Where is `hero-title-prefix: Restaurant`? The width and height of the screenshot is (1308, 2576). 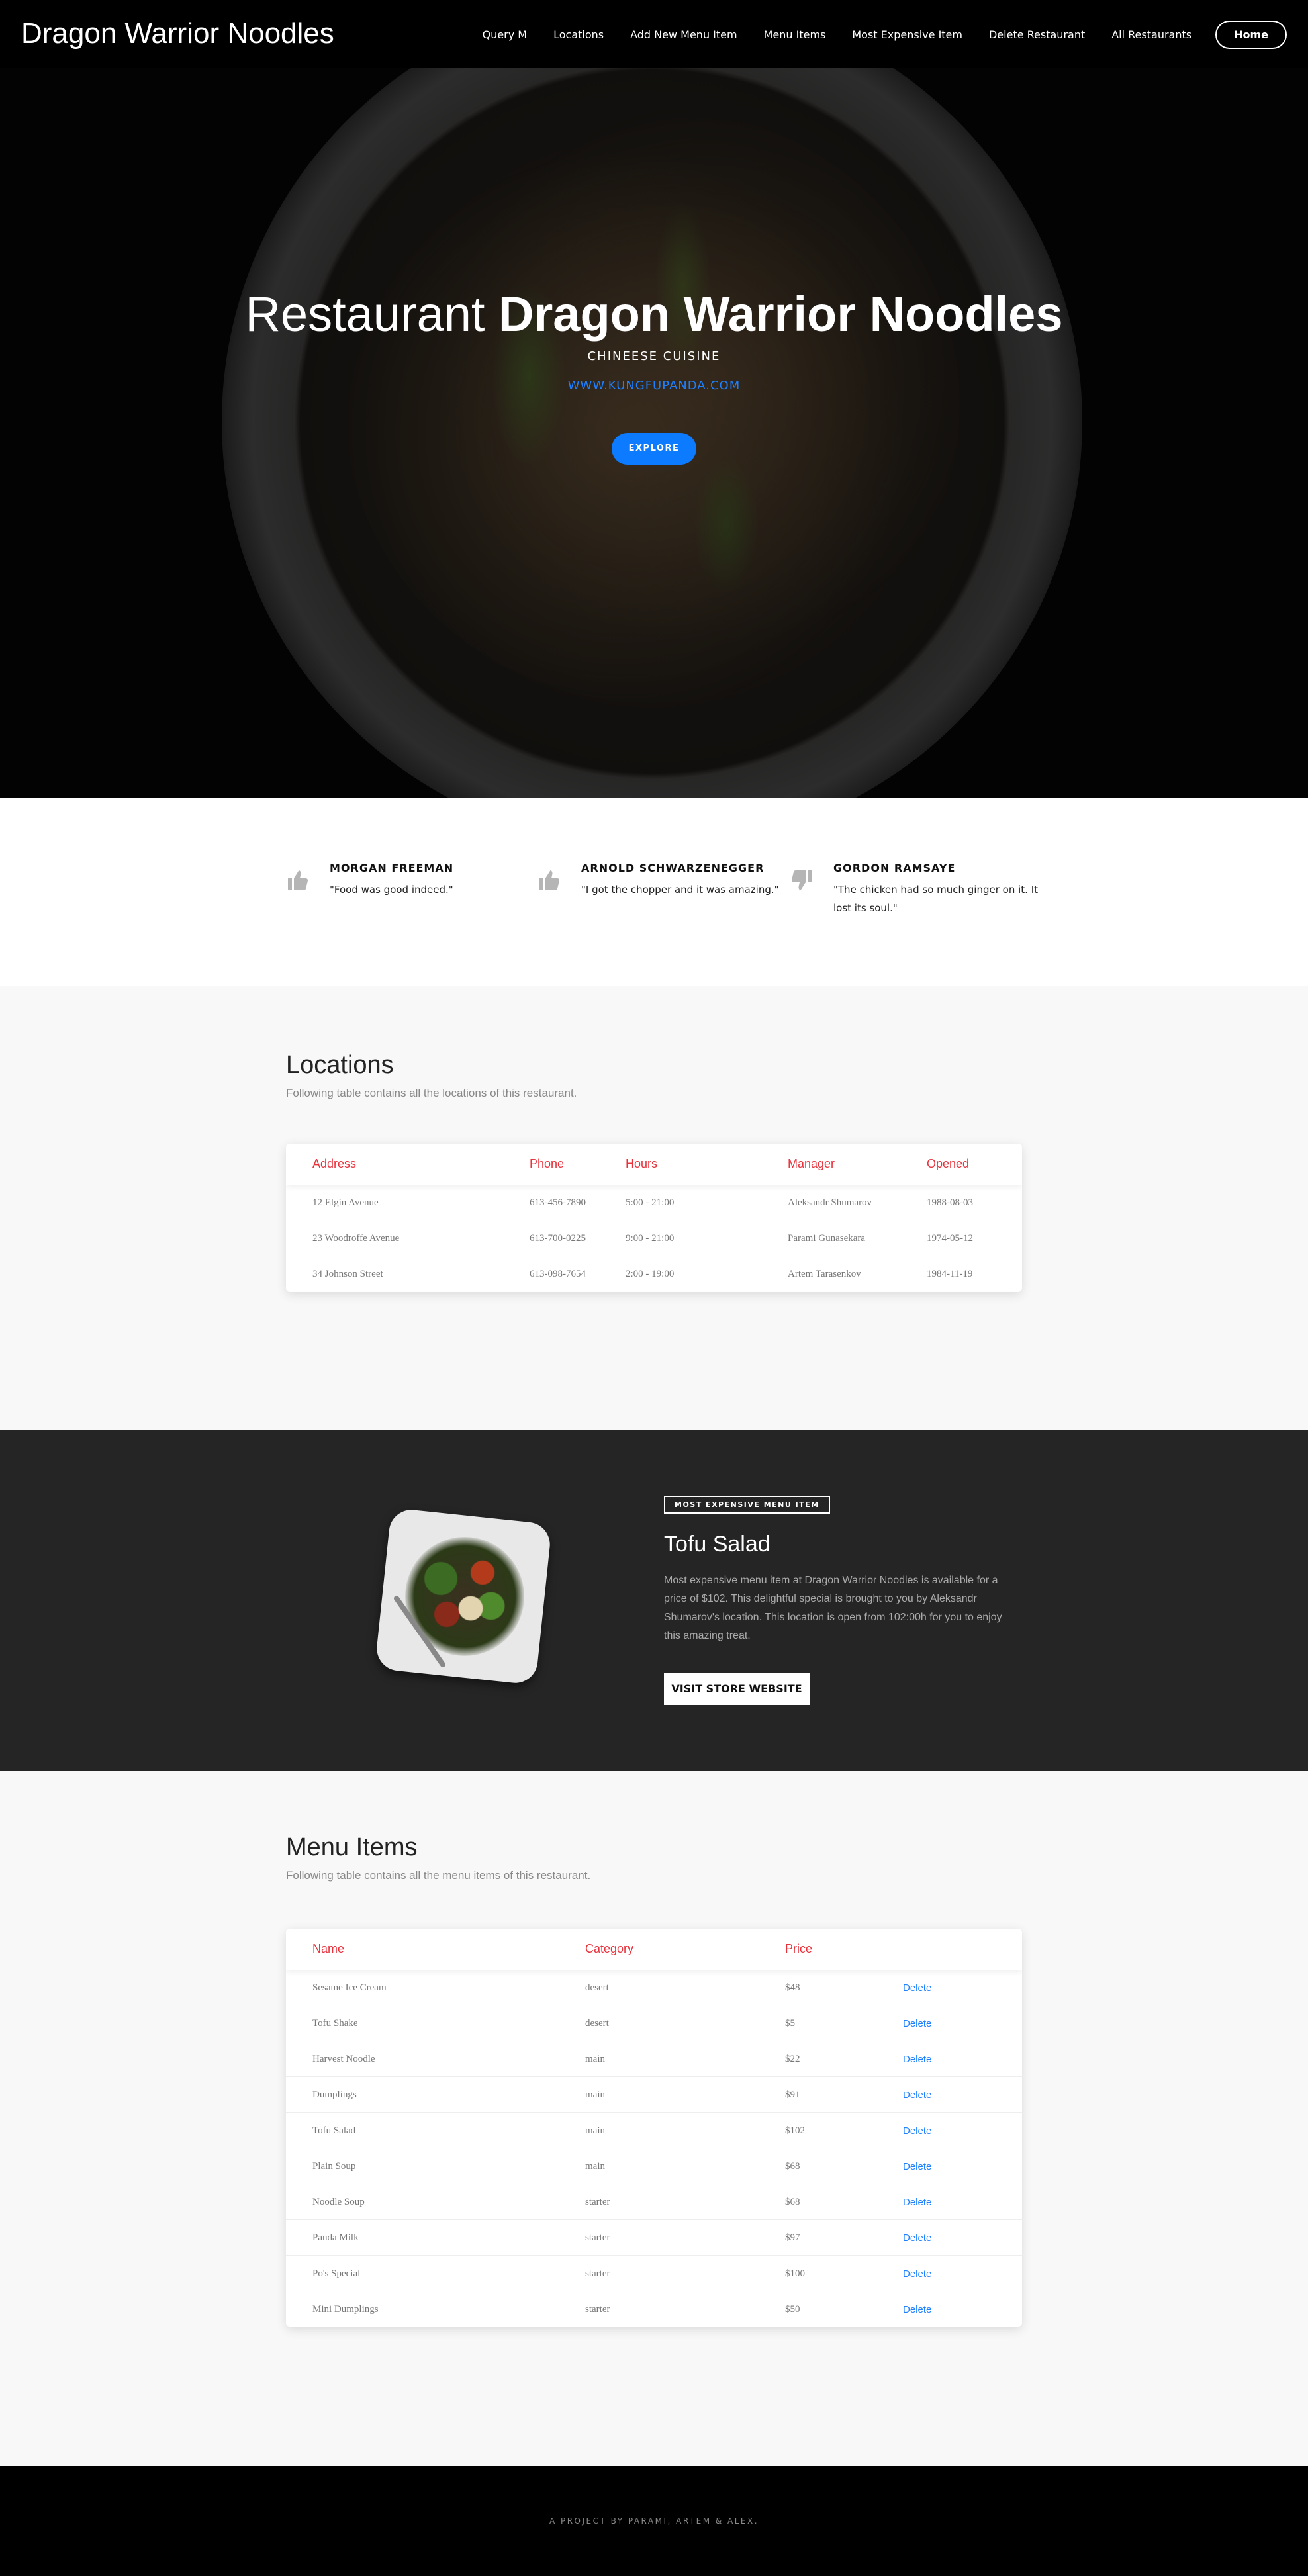
hero-title-prefix: Restaurant is located at coordinates (365, 314).